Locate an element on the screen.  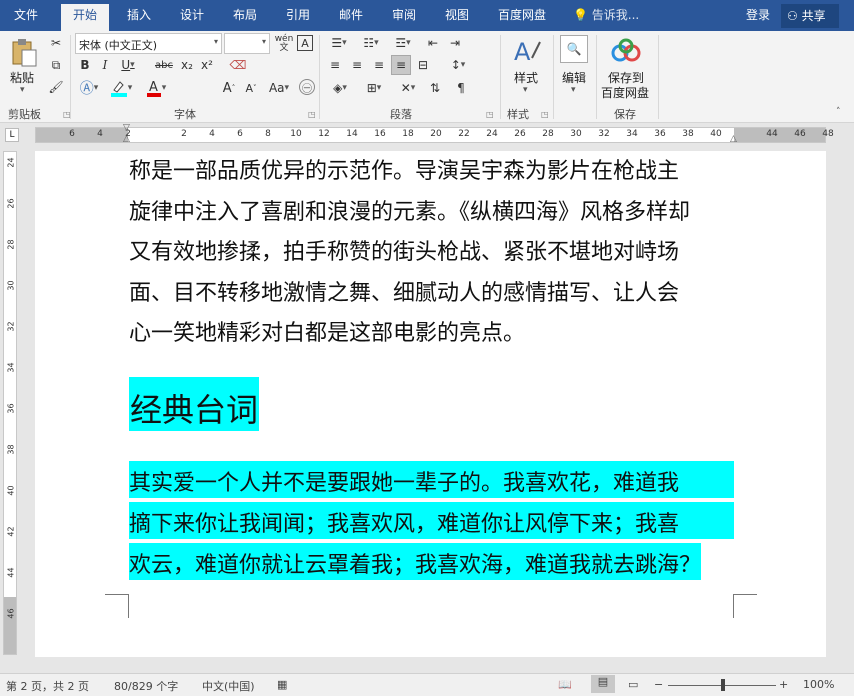
ruler-number: 4 is located at coordinates (100, 134).